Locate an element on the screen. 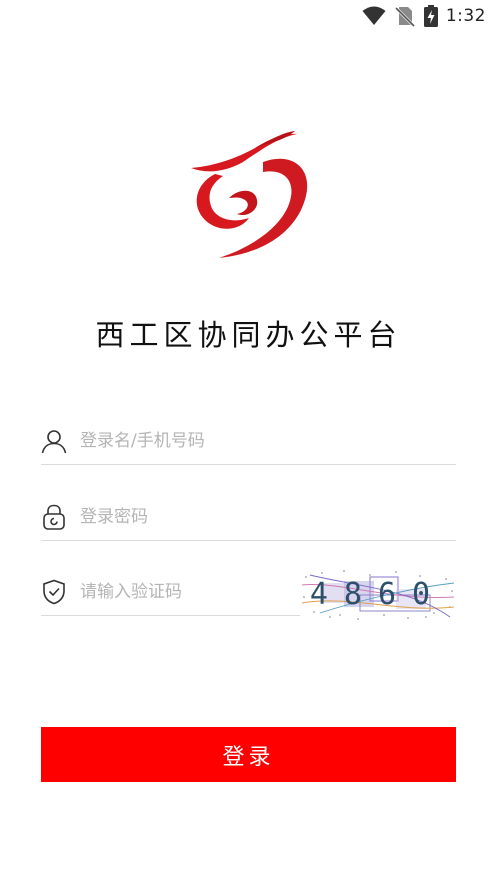 The height and width of the screenshot is (883, 497). captcha-image: 4860 is located at coordinates (378, 595).